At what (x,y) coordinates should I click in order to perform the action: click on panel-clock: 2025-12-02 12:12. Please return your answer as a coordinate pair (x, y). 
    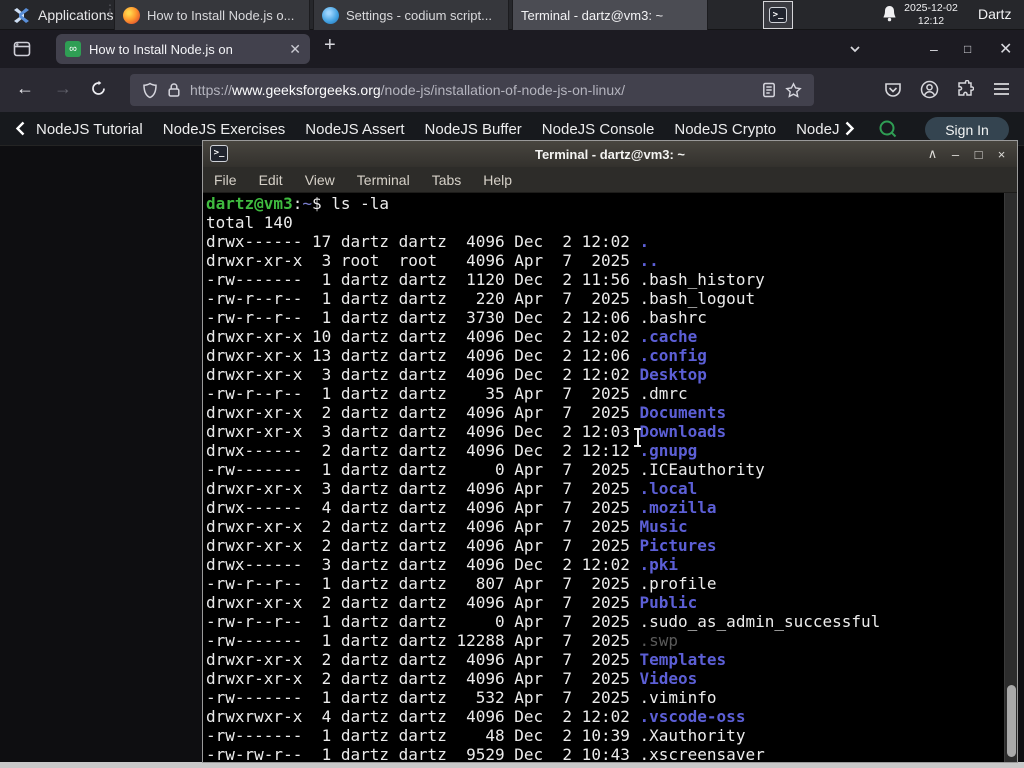
    Looking at the image, I should click on (931, 15).